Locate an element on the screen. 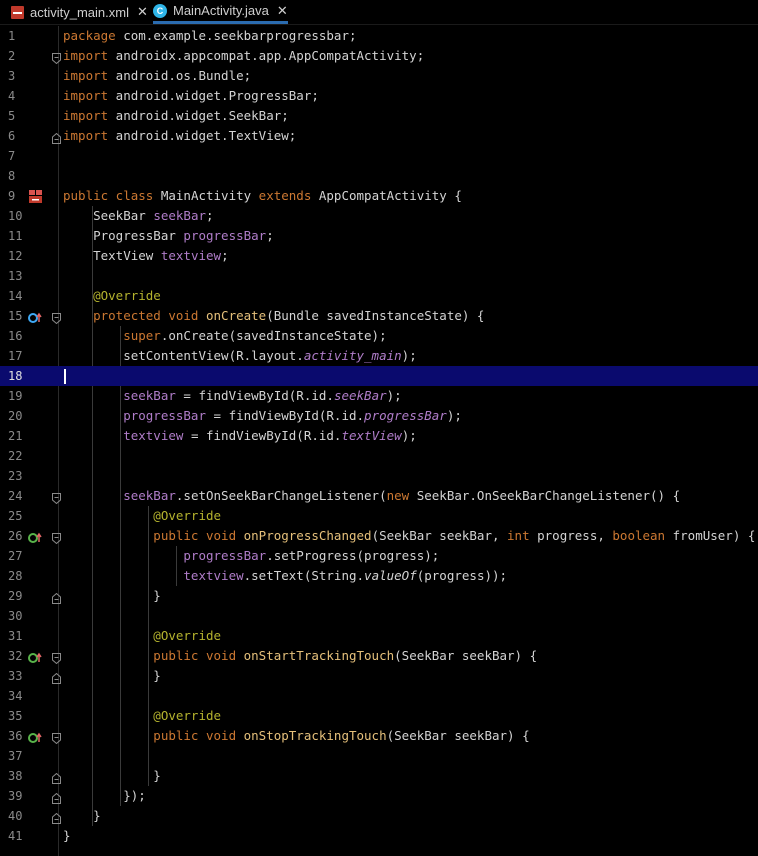  code-token: android.widget.SeekBar; is located at coordinates (198, 115).